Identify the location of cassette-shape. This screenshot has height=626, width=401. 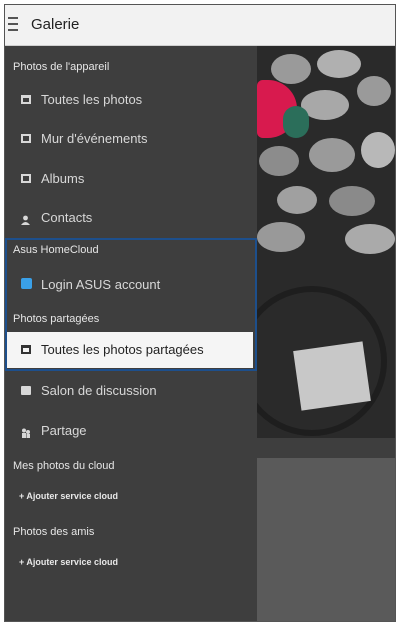
(332, 376).